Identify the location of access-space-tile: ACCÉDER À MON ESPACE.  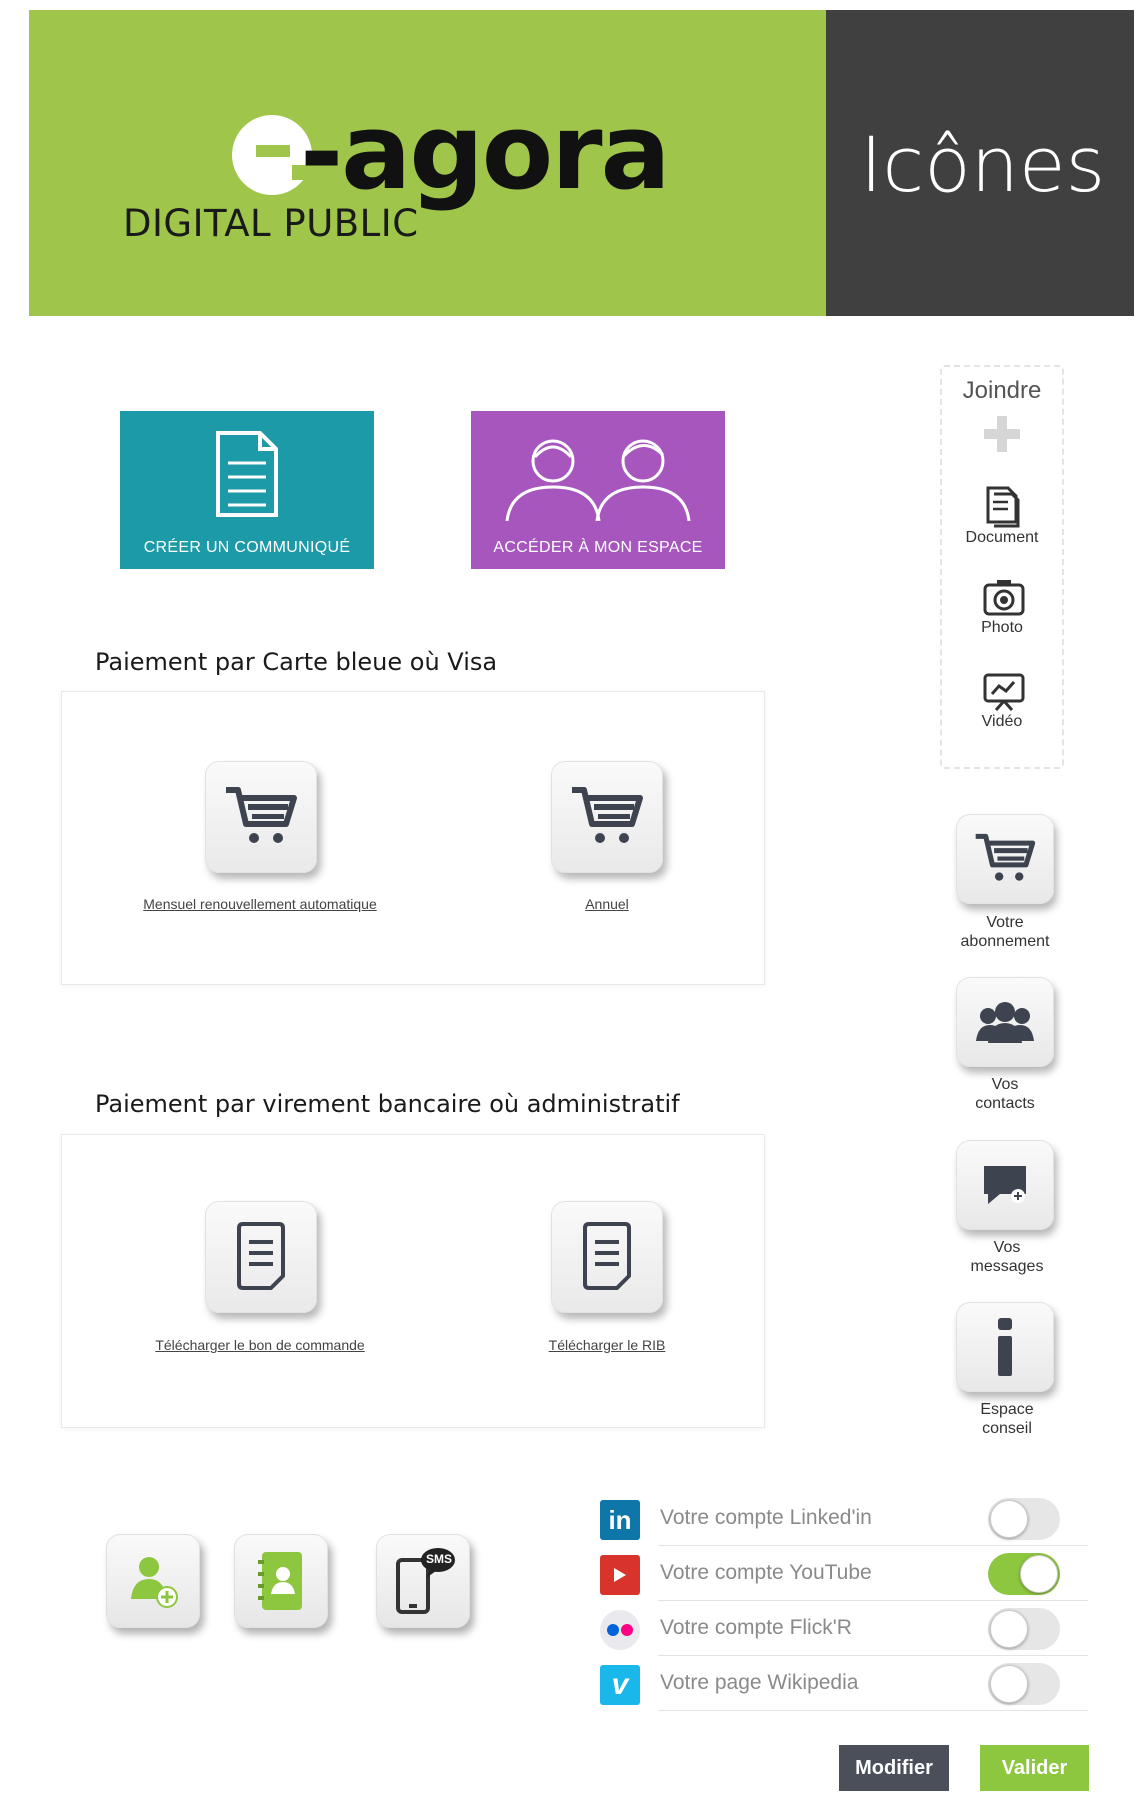
(598, 490).